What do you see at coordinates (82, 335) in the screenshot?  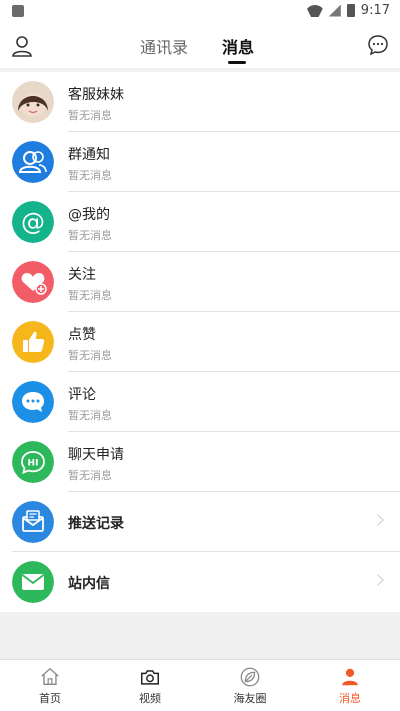 I see `item-title: 点赞` at bounding box center [82, 335].